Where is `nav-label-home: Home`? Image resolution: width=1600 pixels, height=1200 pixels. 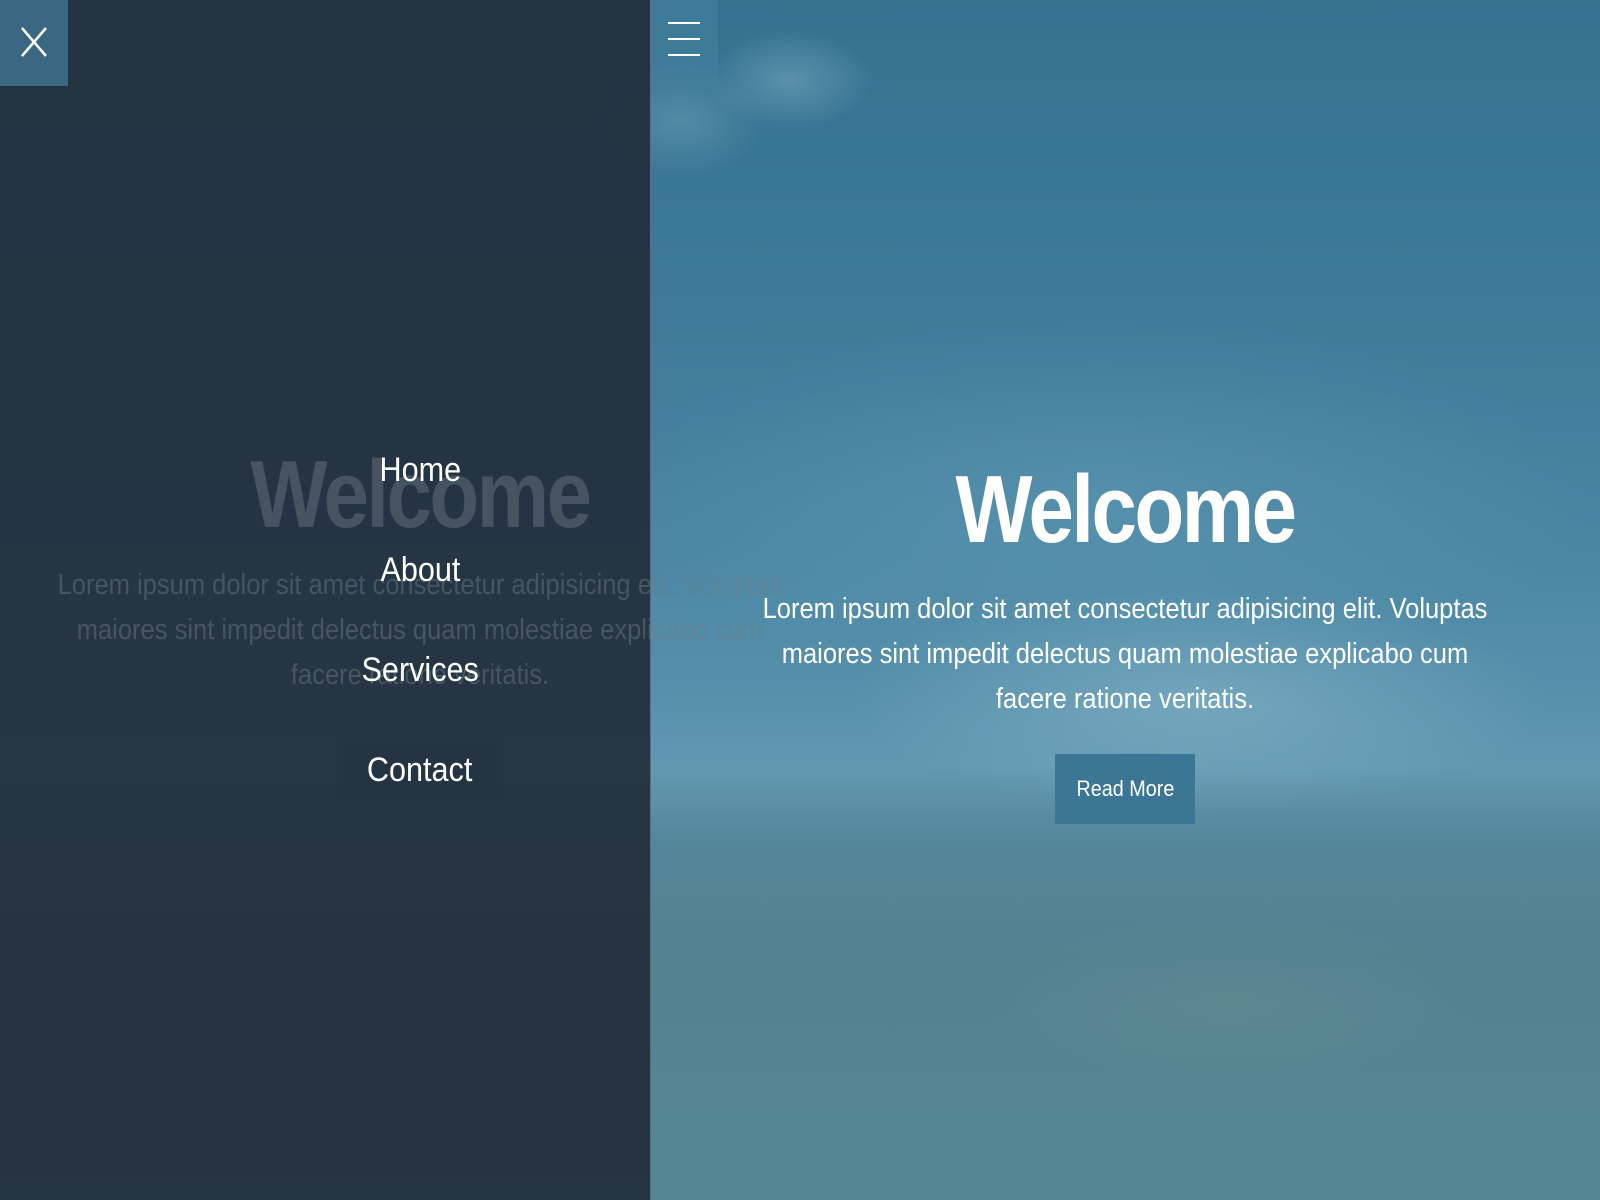 nav-label-home: Home is located at coordinates (420, 469).